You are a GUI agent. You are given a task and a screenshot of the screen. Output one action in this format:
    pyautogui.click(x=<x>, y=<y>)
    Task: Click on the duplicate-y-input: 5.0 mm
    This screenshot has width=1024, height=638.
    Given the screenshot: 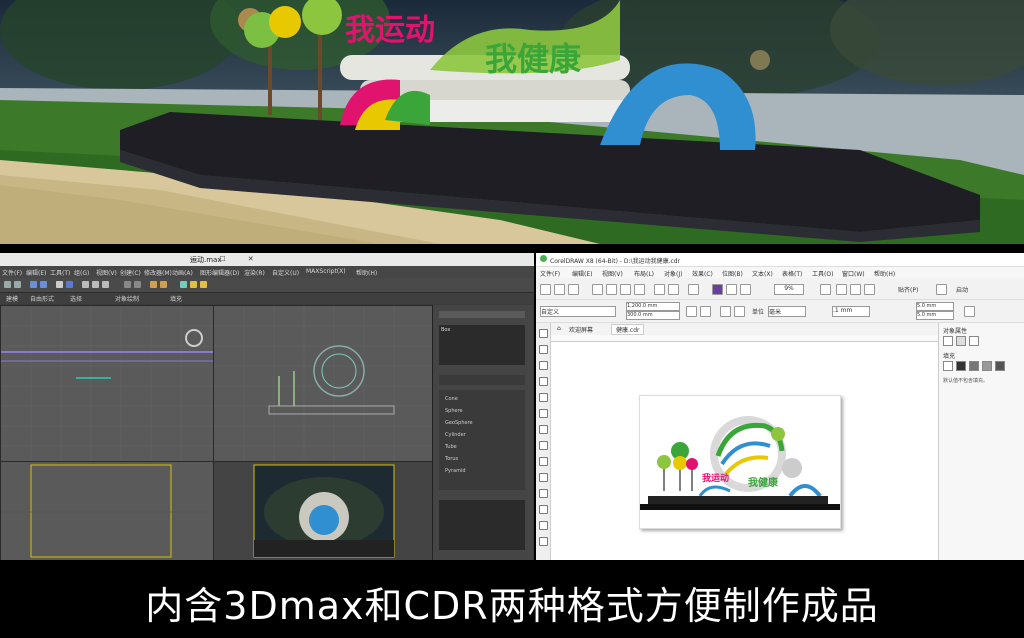 What is the action you would take?
    pyautogui.click(x=935, y=315)
    